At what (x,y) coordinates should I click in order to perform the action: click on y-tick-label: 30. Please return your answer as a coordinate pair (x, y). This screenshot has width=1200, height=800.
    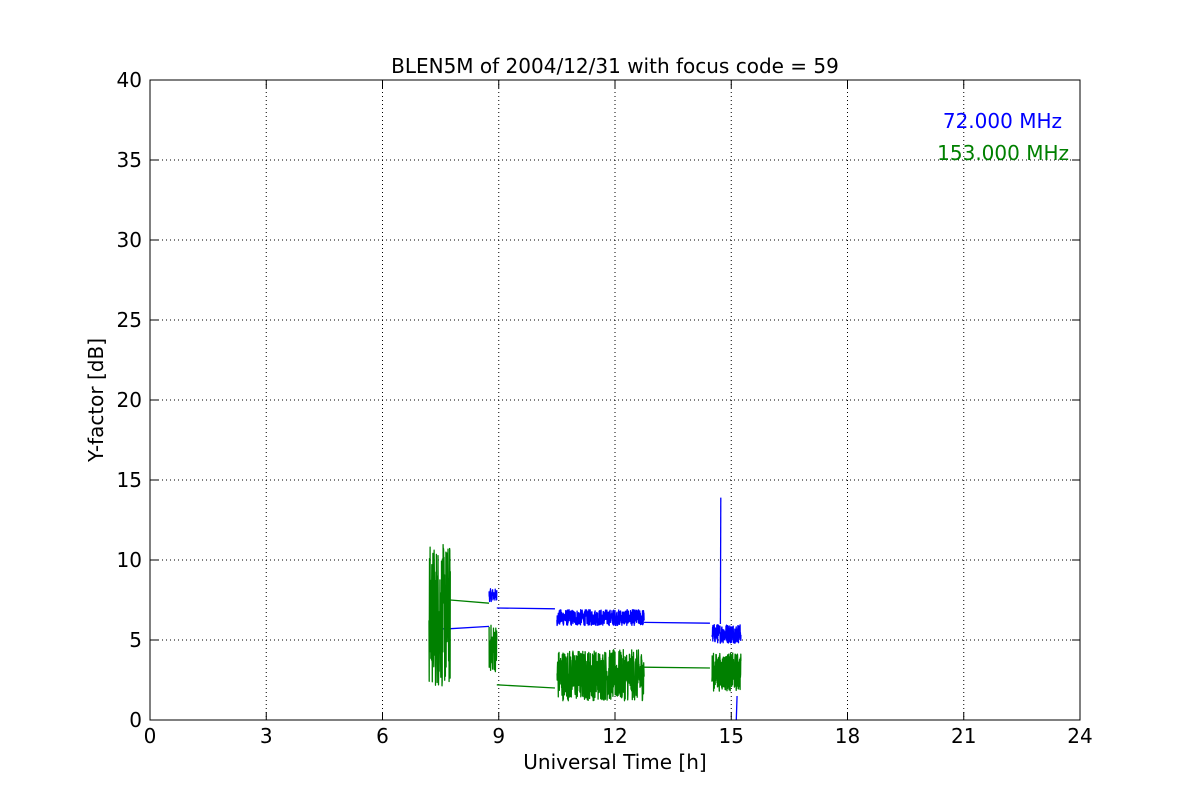
    Looking at the image, I should click on (129, 240).